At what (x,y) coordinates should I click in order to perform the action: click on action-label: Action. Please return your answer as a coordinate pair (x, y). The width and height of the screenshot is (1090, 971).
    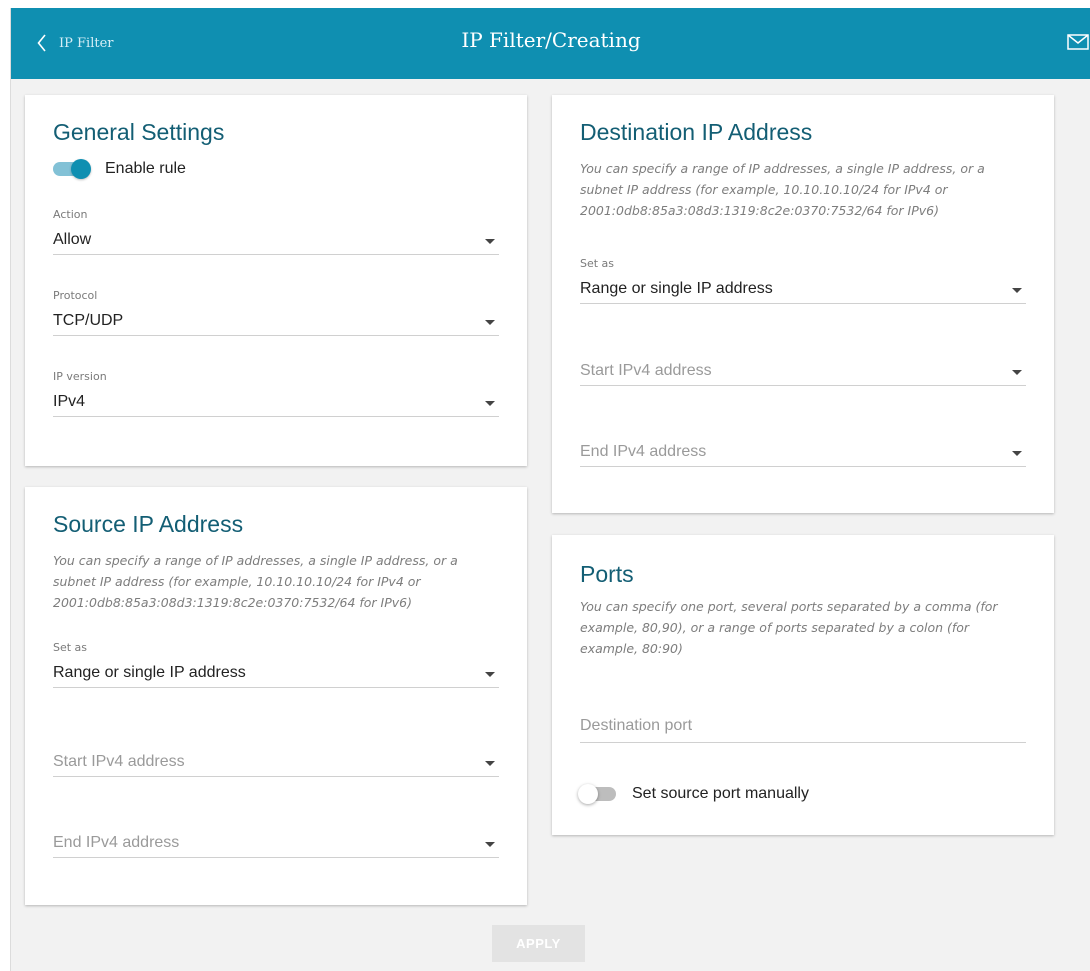
    Looking at the image, I should click on (70, 214).